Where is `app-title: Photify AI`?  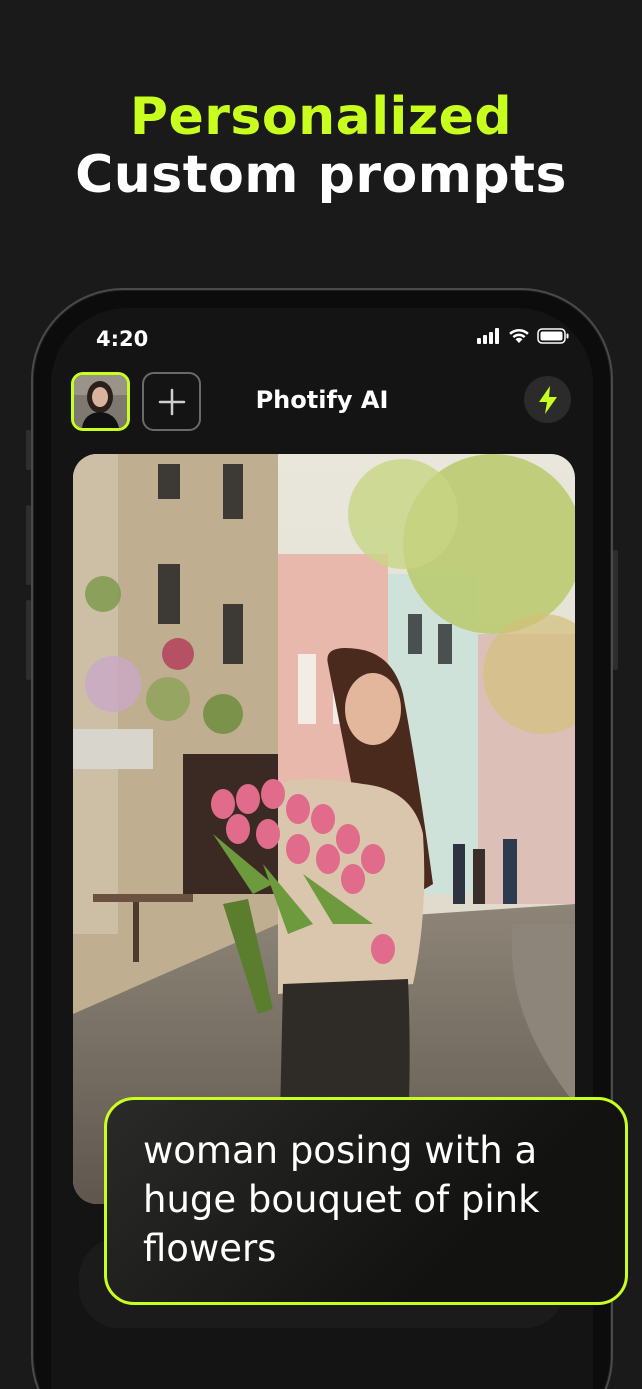 app-title: Photify AI is located at coordinates (322, 400).